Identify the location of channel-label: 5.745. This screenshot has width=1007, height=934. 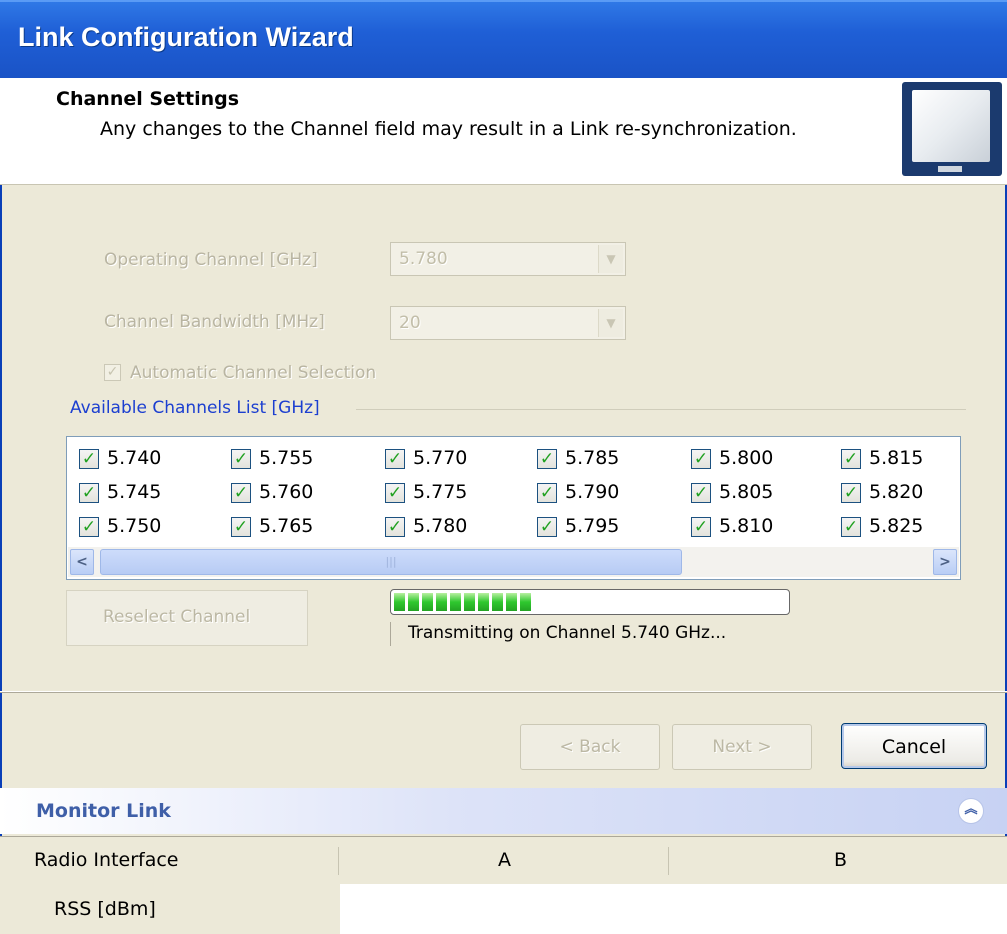
(134, 492).